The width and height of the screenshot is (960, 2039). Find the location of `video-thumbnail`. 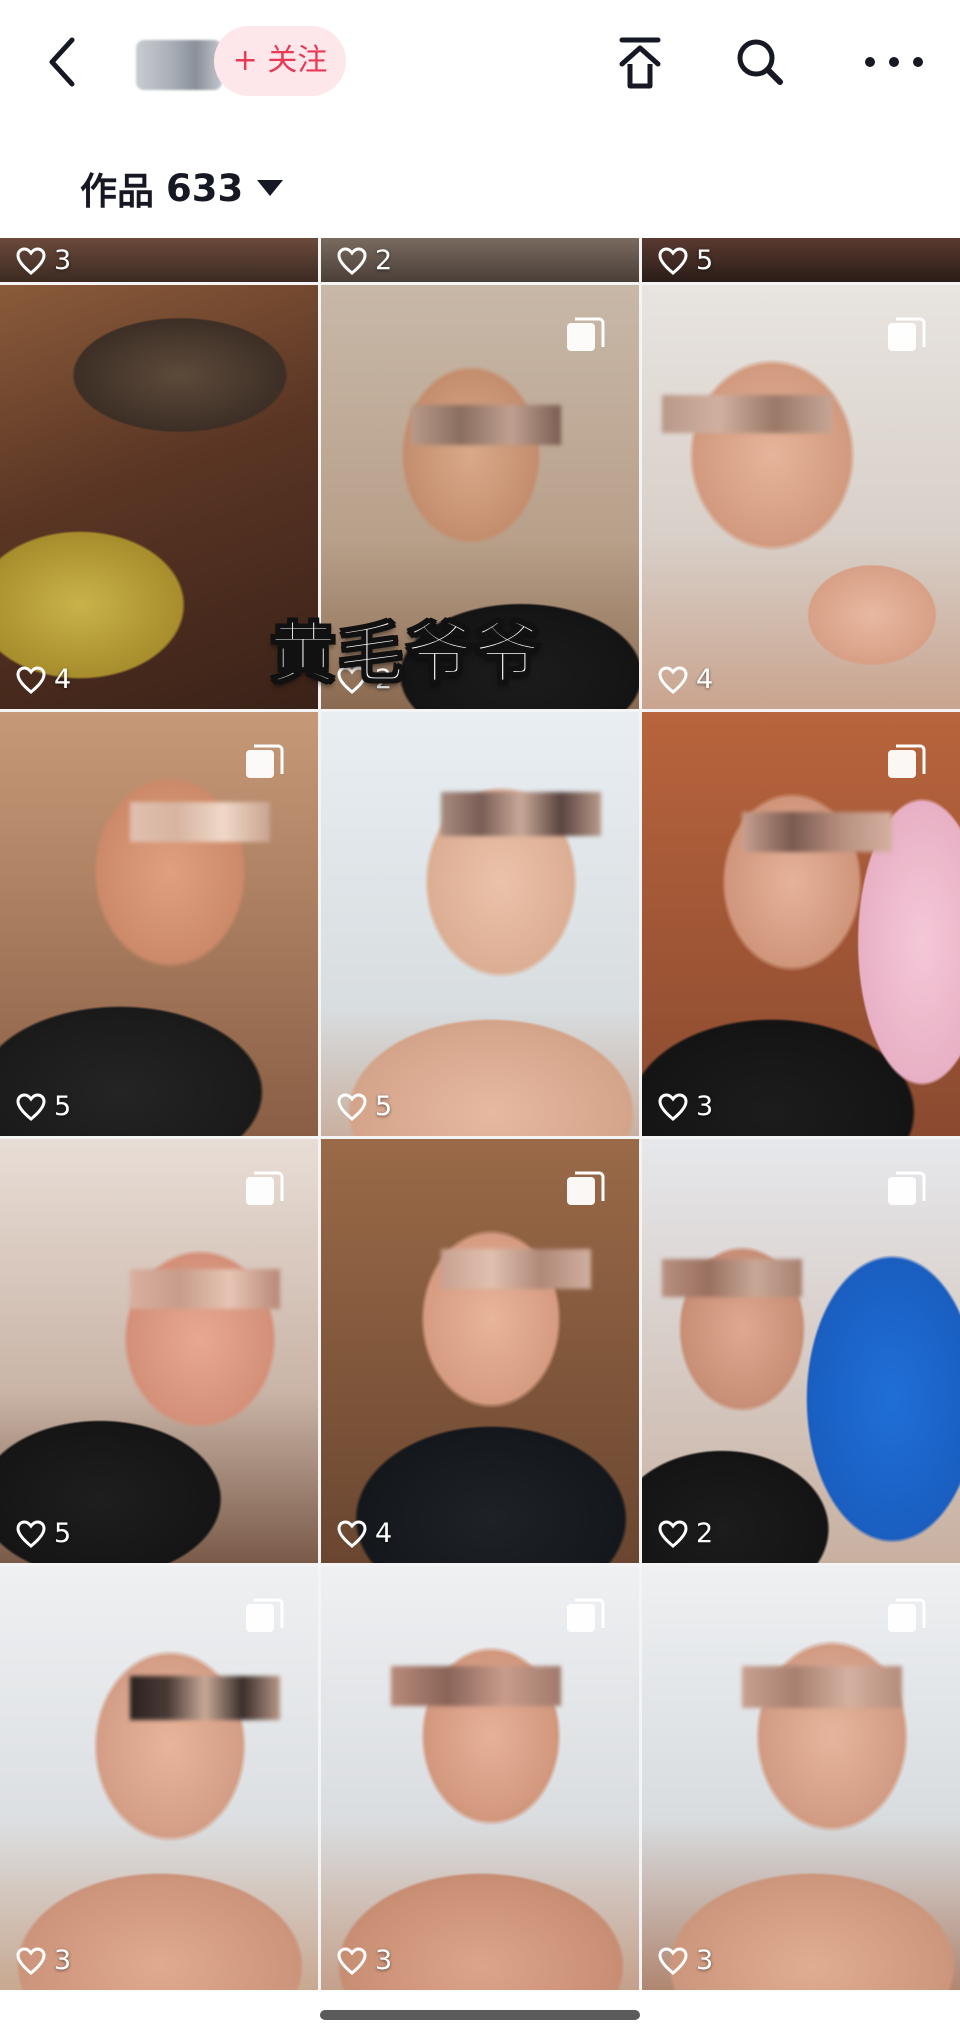

video-thumbnail is located at coordinates (480, 924).